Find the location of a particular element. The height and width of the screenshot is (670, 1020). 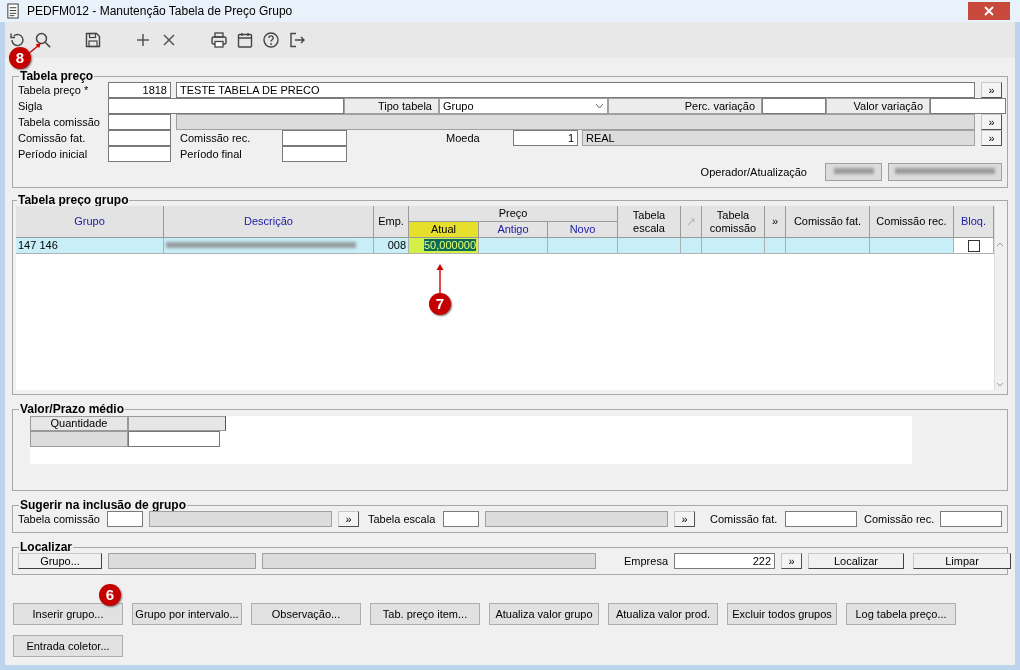

column-header: Descrição is located at coordinates (269, 222).